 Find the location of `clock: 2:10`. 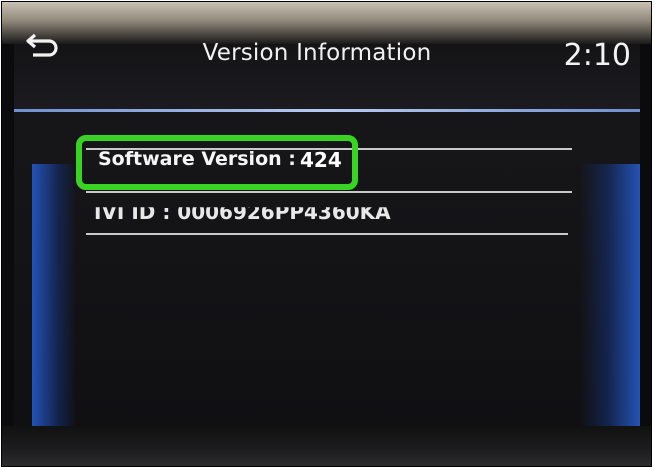

clock: 2:10 is located at coordinates (597, 55).